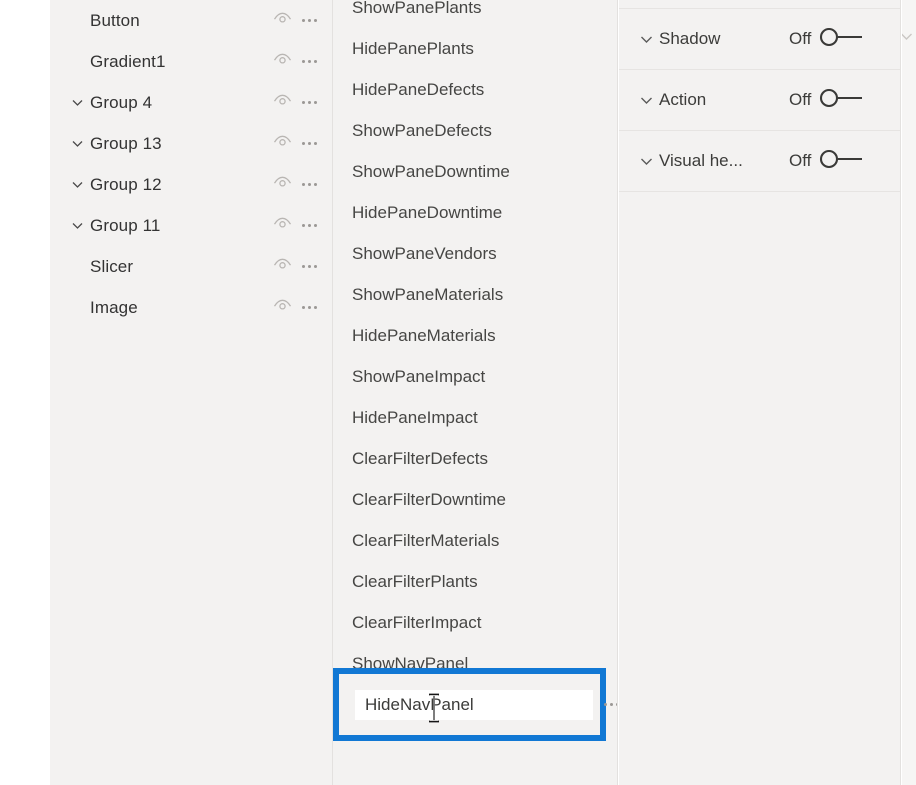 This screenshot has height=785, width=916. What do you see at coordinates (114, 307) in the screenshot?
I see `layer-label: Image` at bounding box center [114, 307].